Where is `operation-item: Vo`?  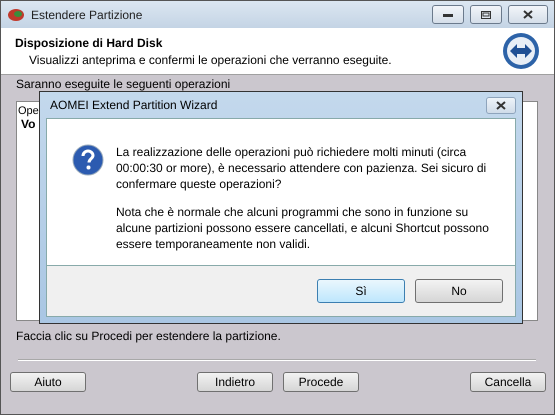
operation-item: Vo is located at coordinates (28, 124).